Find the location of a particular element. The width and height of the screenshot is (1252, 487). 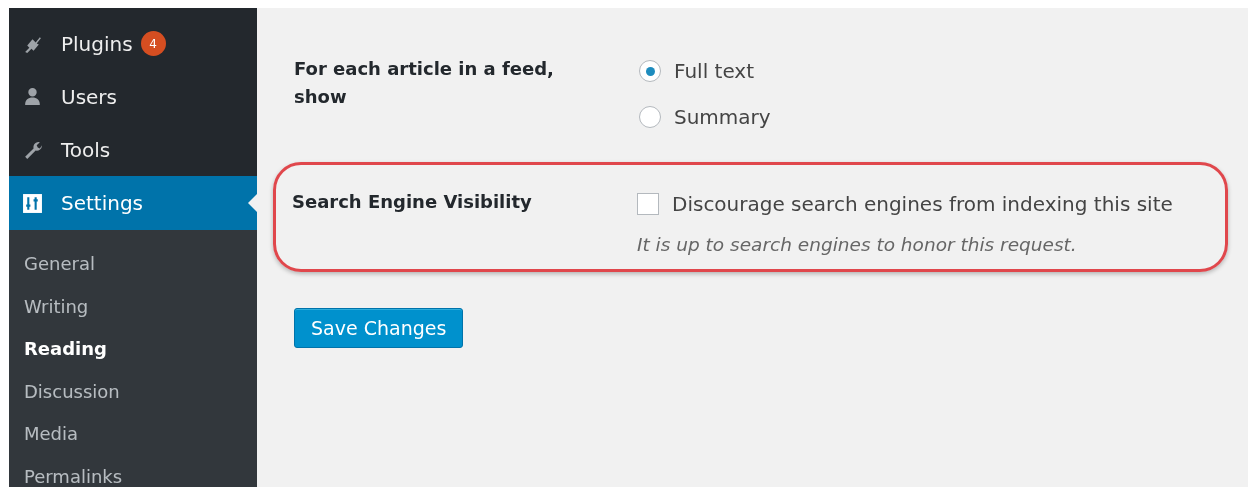

user-icon is located at coordinates (32, 96).